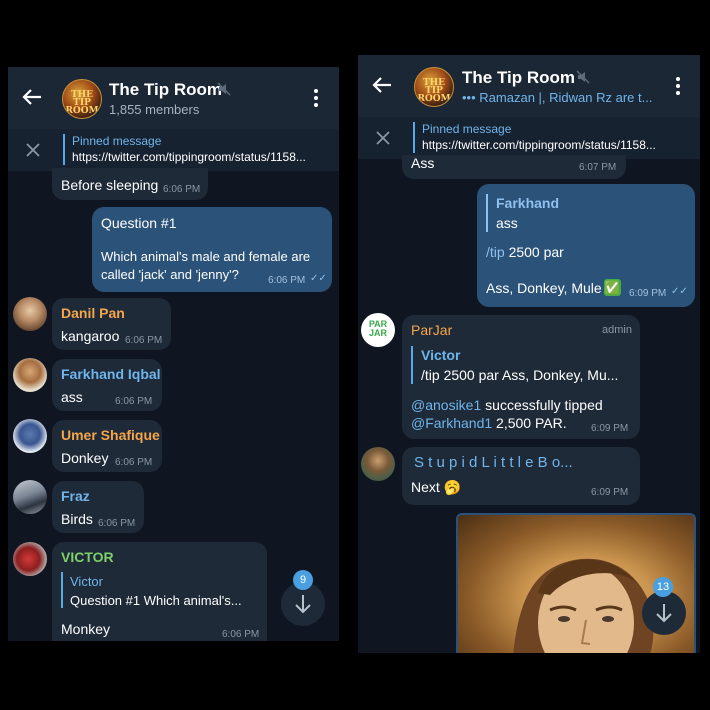  What do you see at coordinates (446, 405) in the screenshot?
I see `mention-link: @anosike1` at bounding box center [446, 405].